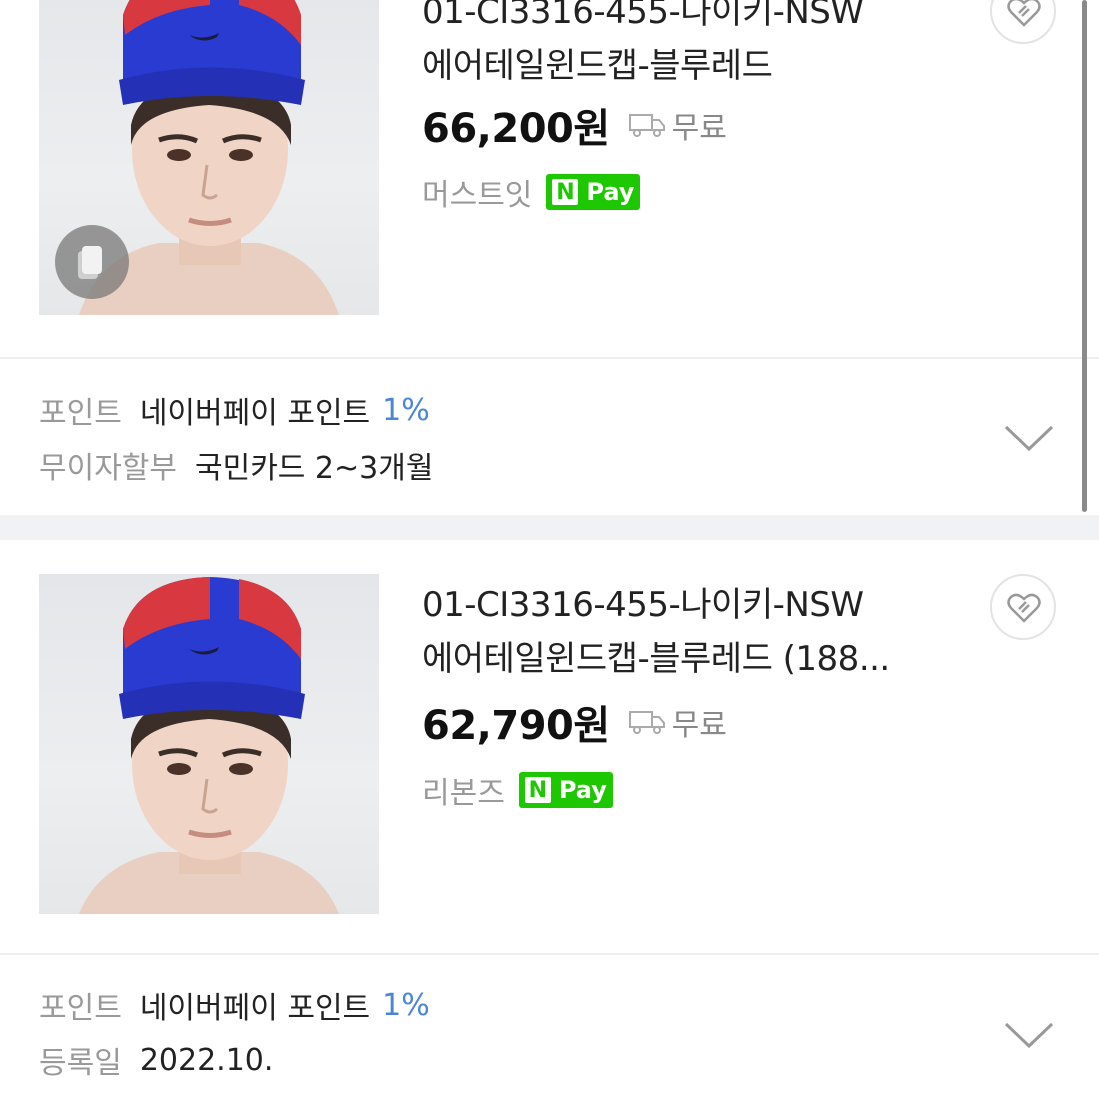 The height and width of the screenshot is (1099, 1099). What do you see at coordinates (702, 46) in the screenshot?
I see `product-title: 01-CI3316-455-나이키-NSW 에어테일윈드캡-블루레드` at bounding box center [702, 46].